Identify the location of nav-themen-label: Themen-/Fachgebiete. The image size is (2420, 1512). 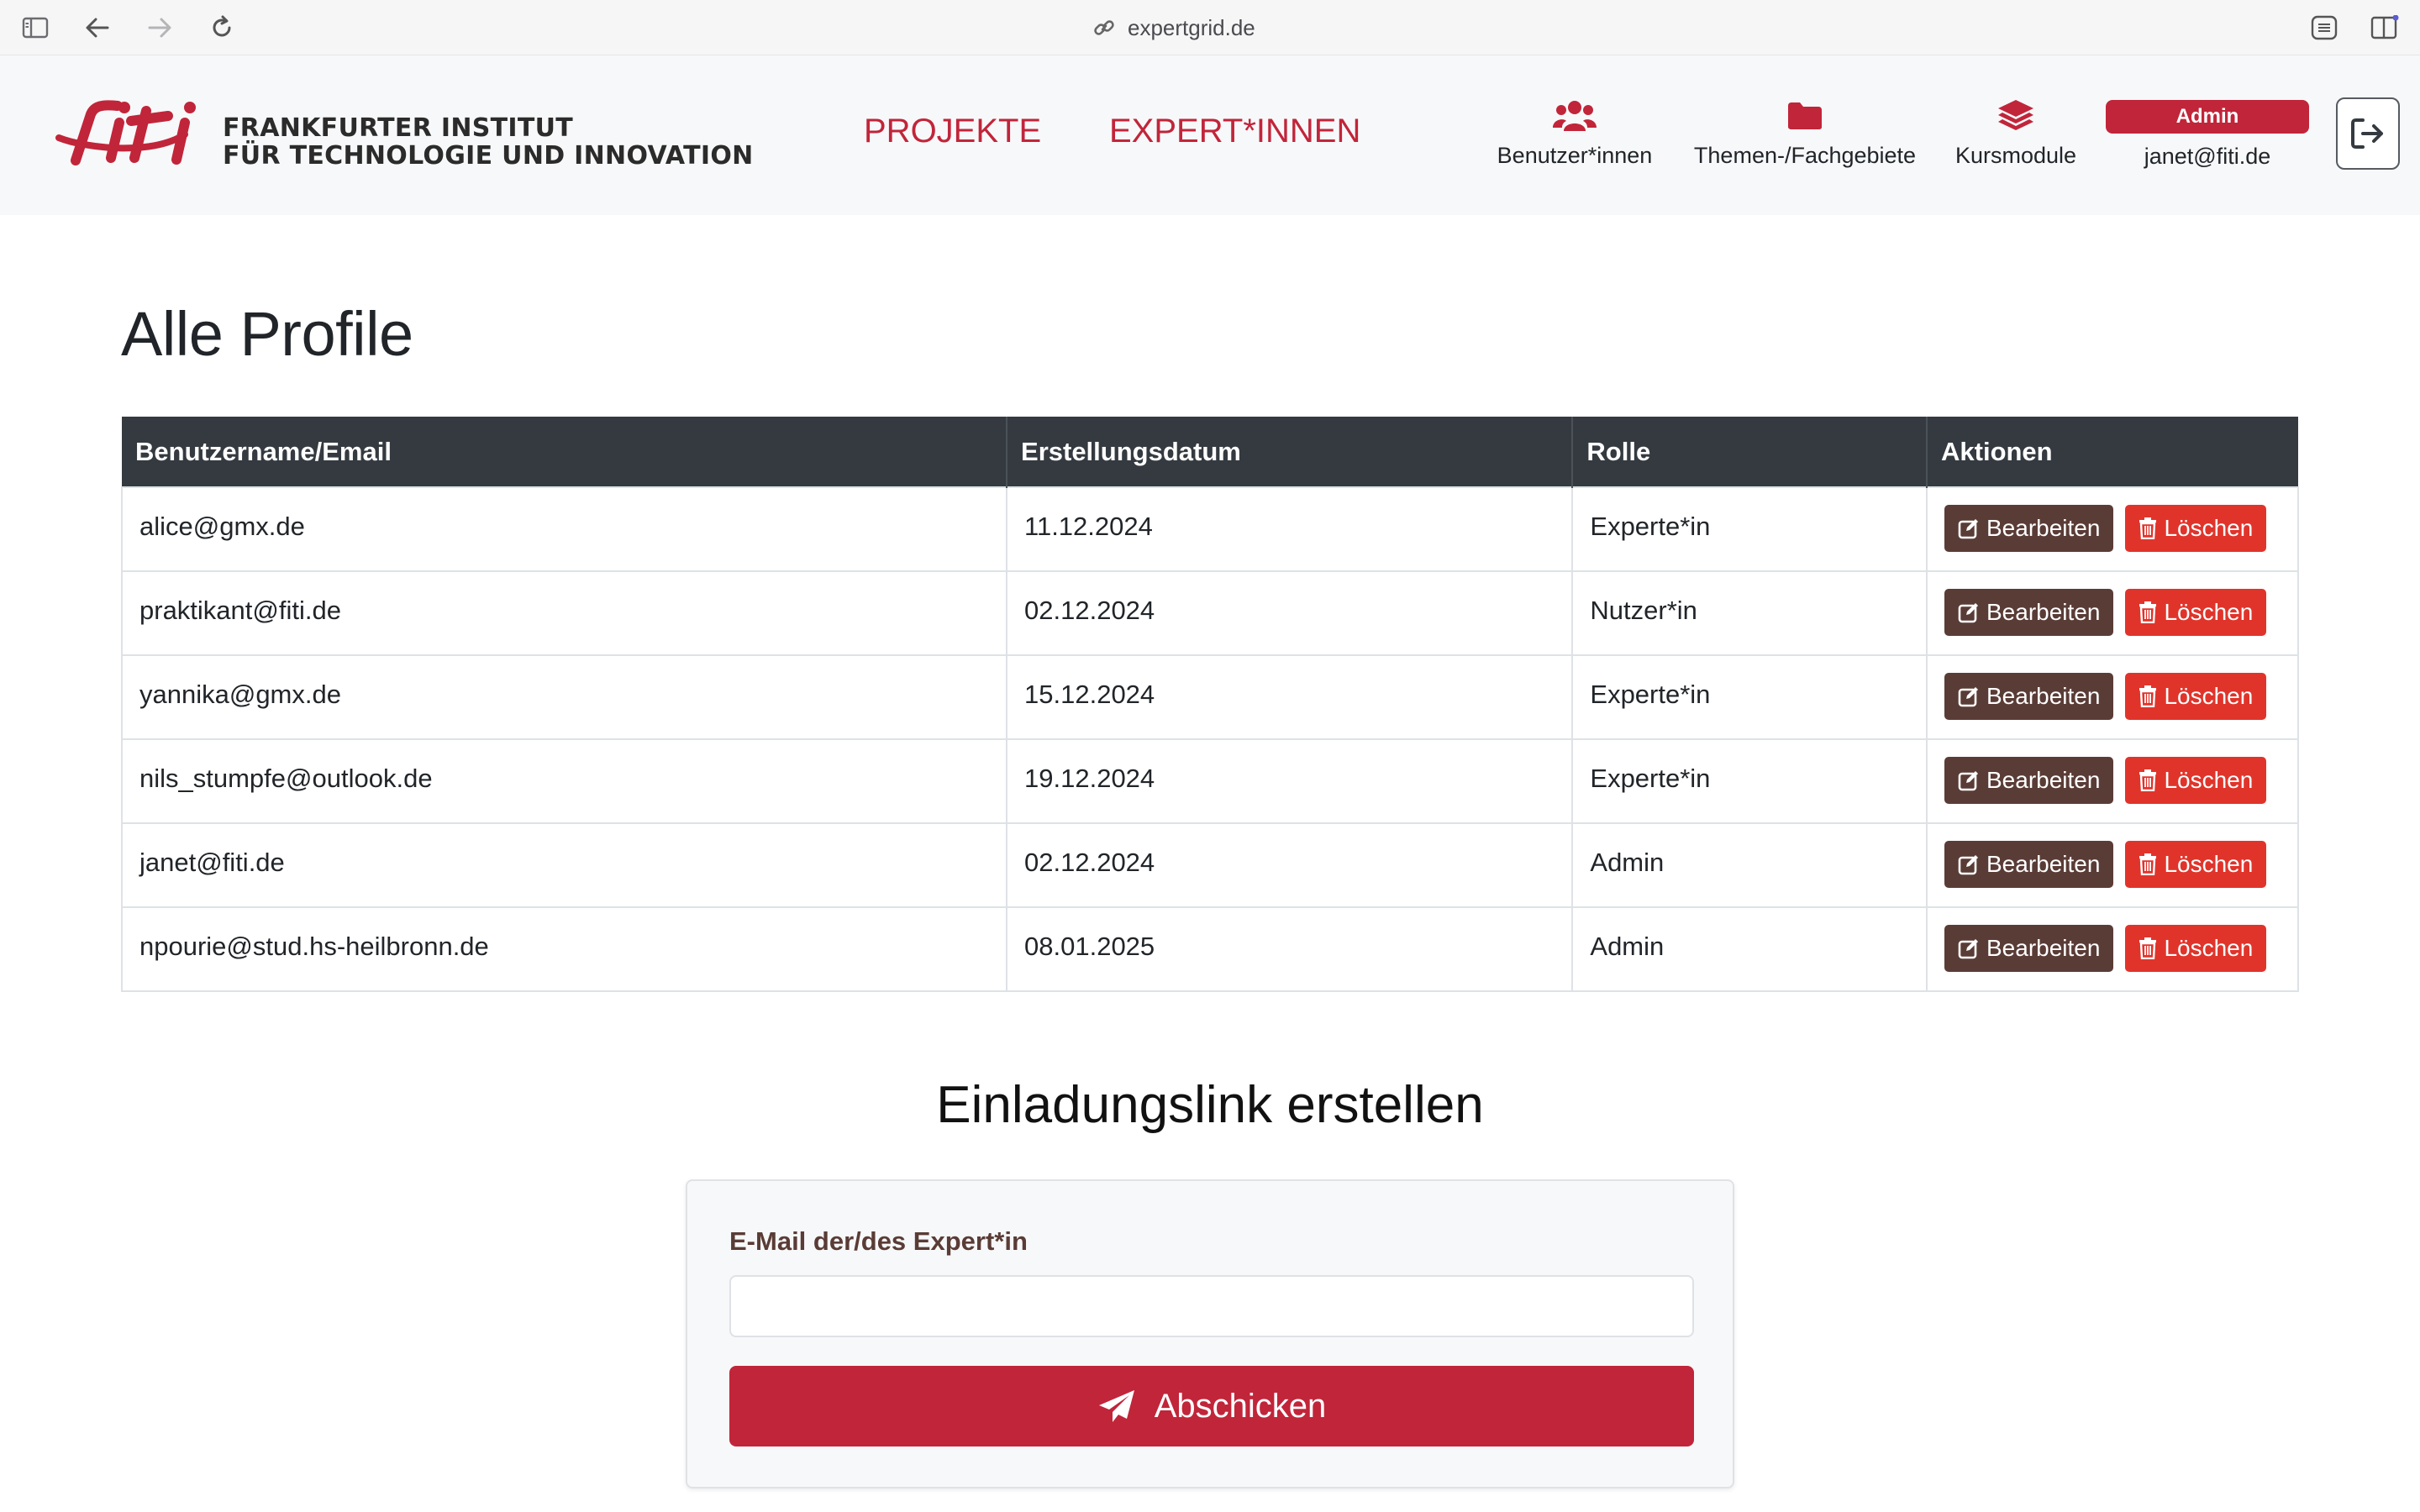
(1805, 155).